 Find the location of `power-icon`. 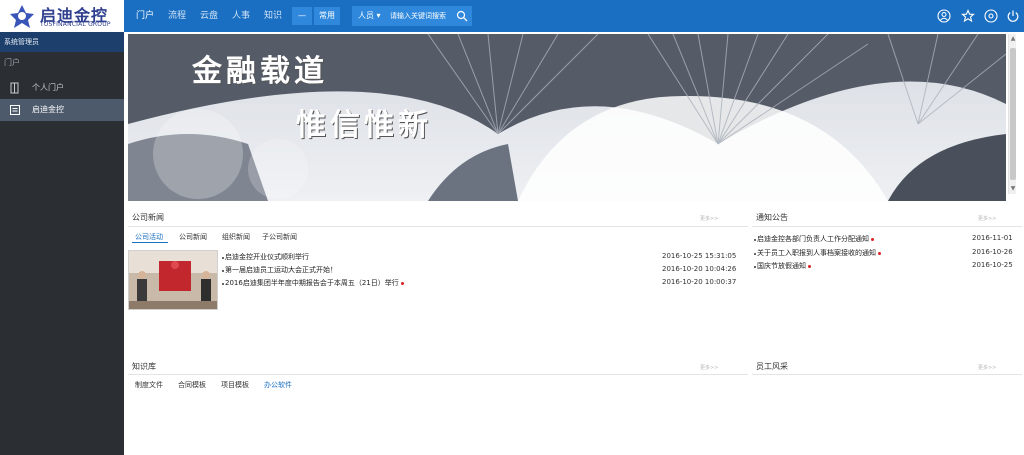

power-icon is located at coordinates (1013, 16).